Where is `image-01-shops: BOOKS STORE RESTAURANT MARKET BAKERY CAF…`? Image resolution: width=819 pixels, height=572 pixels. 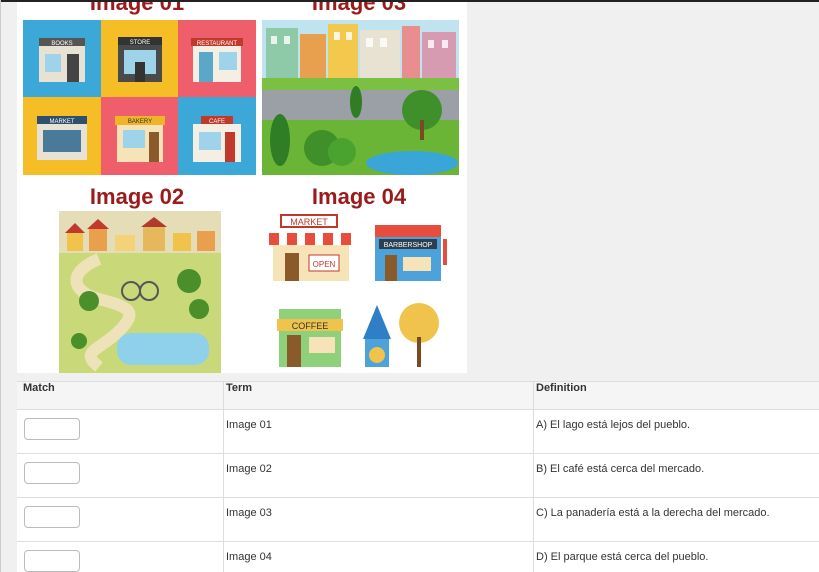
image-01-shops: BOOKS STORE RESTAURANT MARKET BAKERY CAF… is located at coordinates (139, 97).